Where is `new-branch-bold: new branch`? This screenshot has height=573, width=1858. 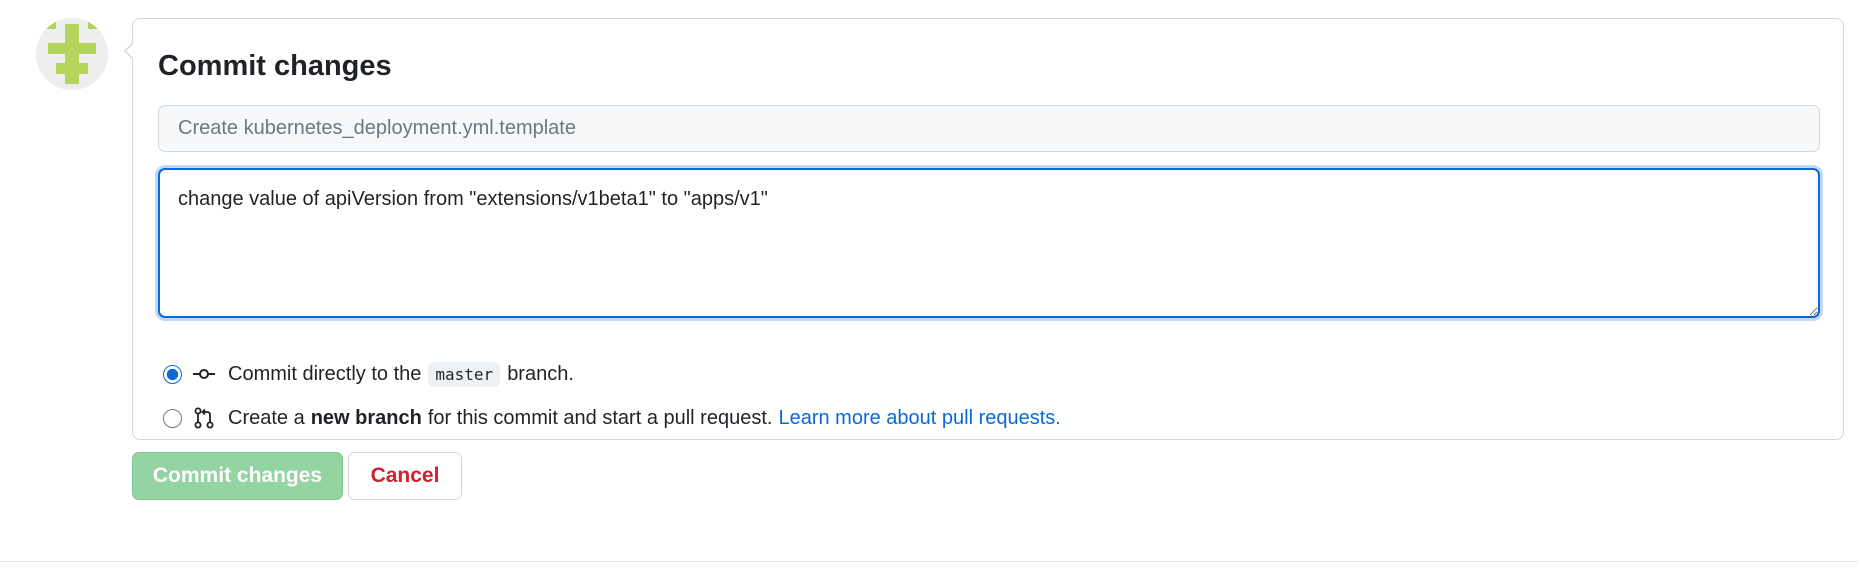 new-branch-bold: new branch is located at coordinates (366, 417).